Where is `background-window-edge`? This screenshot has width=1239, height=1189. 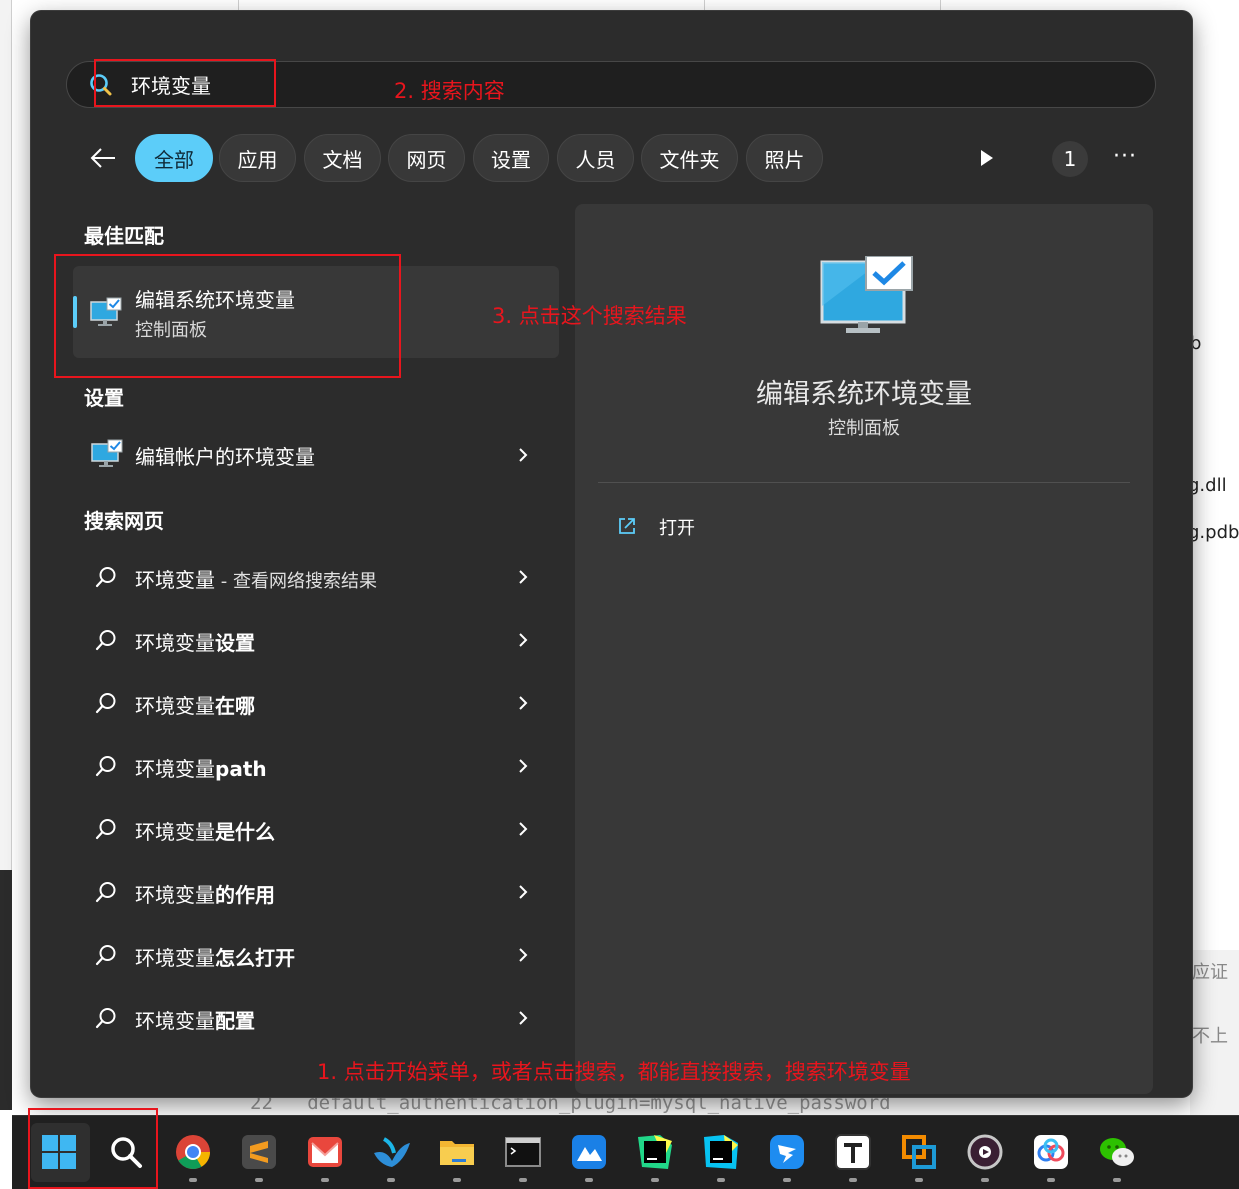 background-window-edge is located at coordinates (6, 435).